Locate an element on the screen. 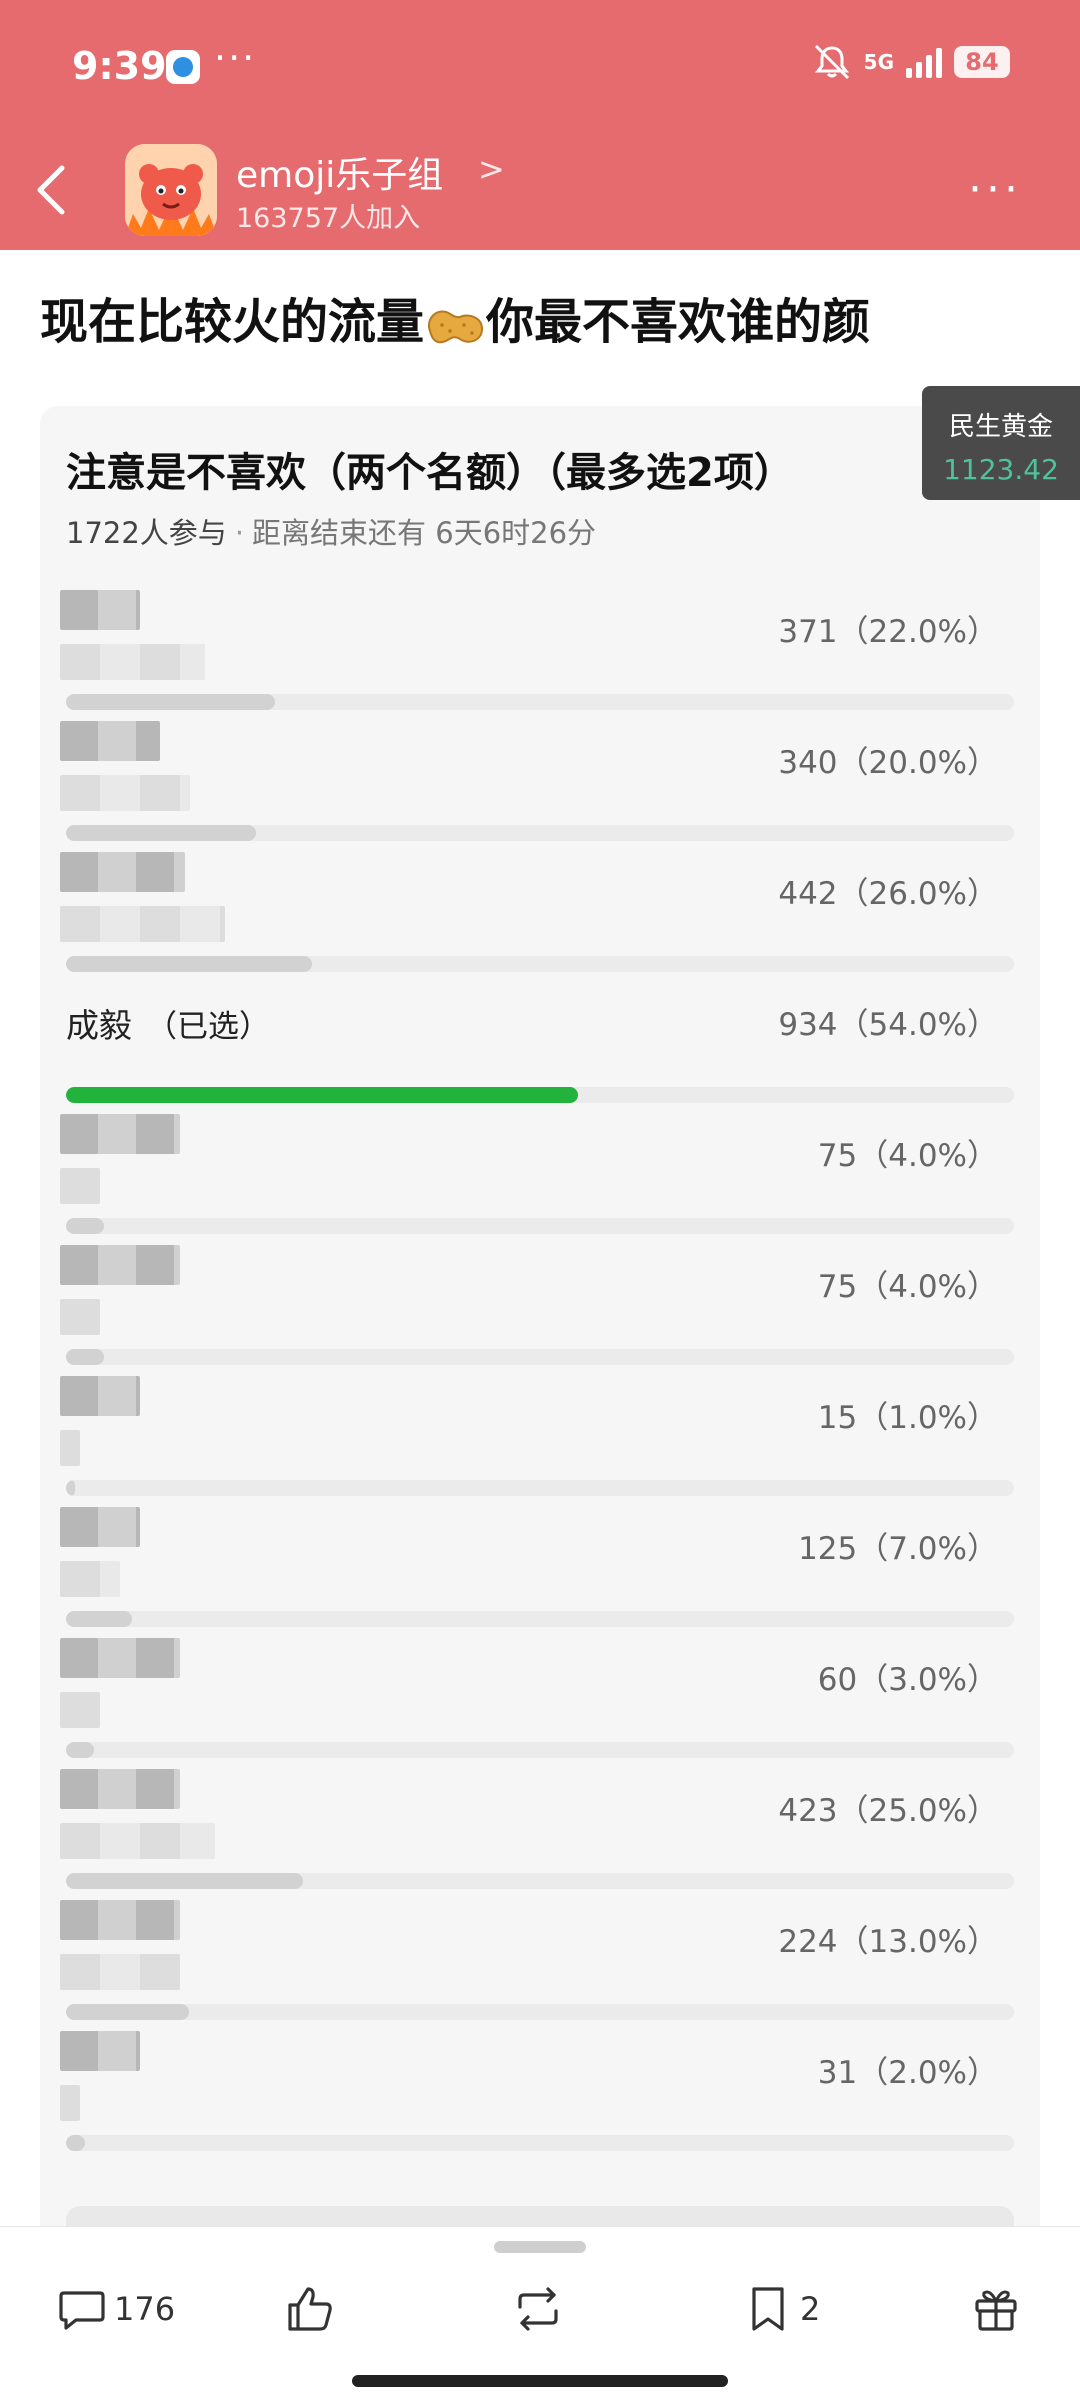  mute-icon is located at coordinates (831, 62).